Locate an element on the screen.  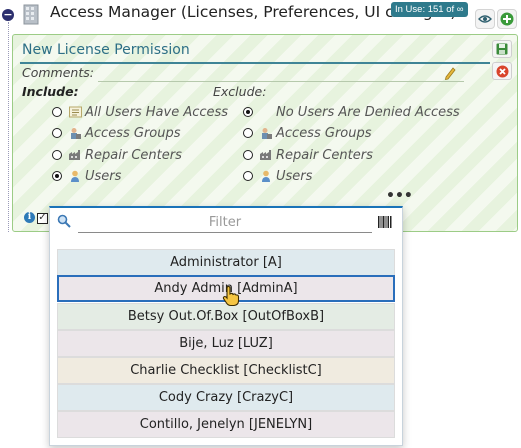
comments-field is located at coordinates (281, 74).